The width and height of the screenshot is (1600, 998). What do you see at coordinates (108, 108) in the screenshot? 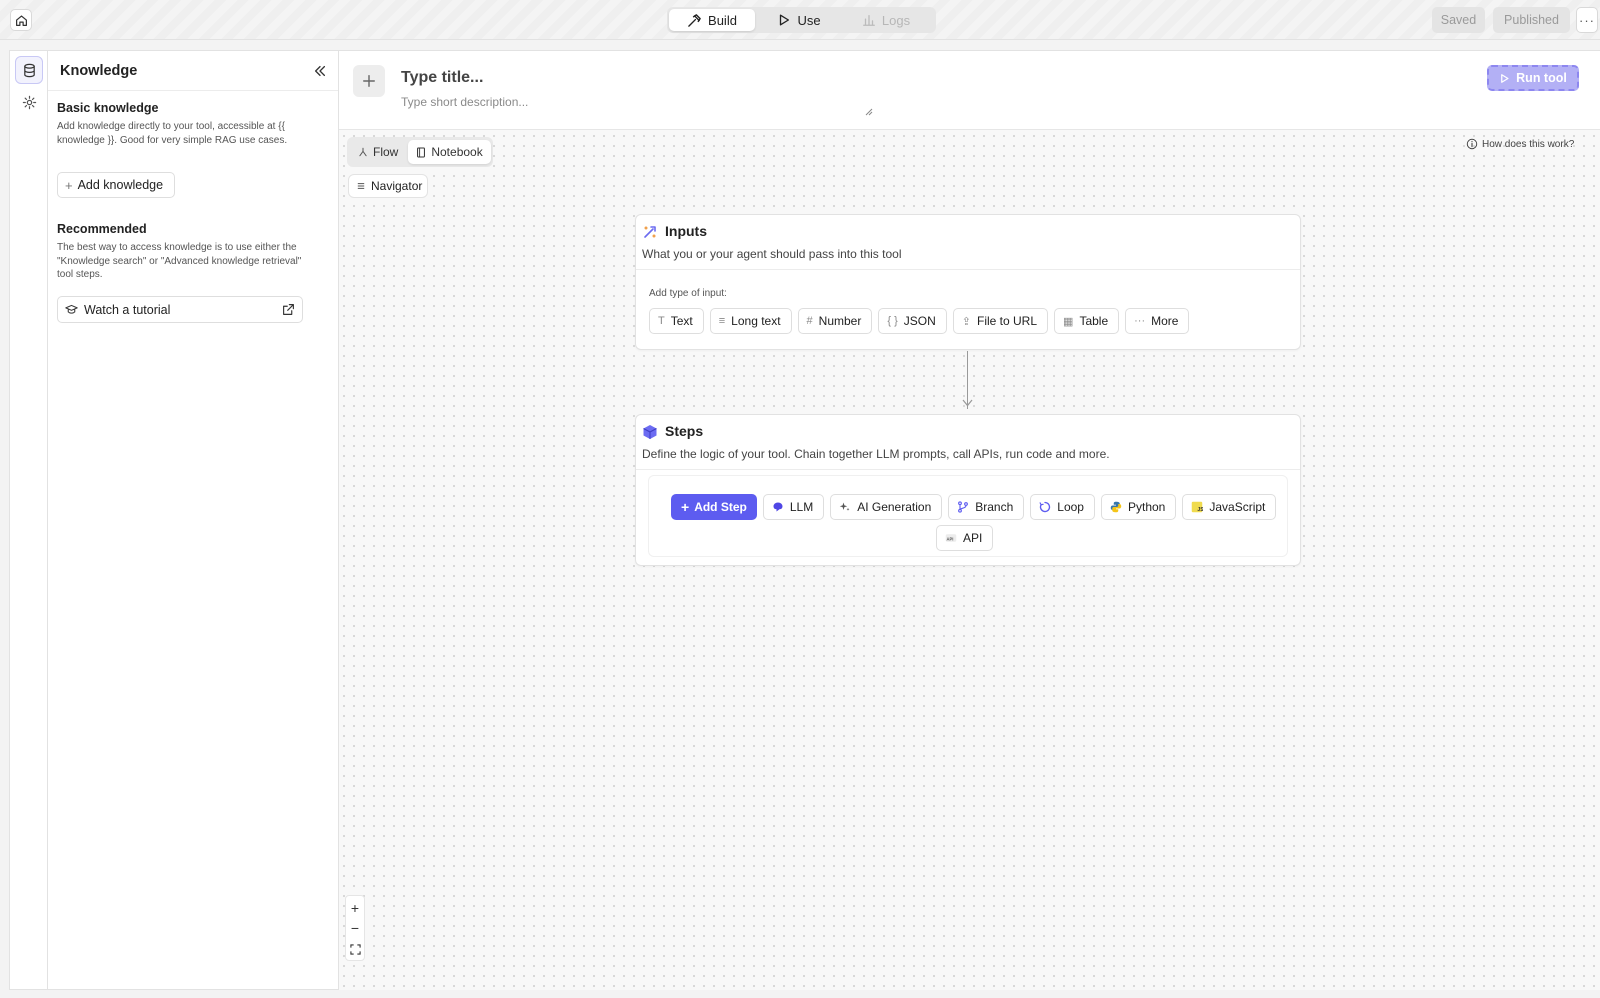
I see `basic-knowledge-heading: Basic knowledge` at bounding box center [108, 108].